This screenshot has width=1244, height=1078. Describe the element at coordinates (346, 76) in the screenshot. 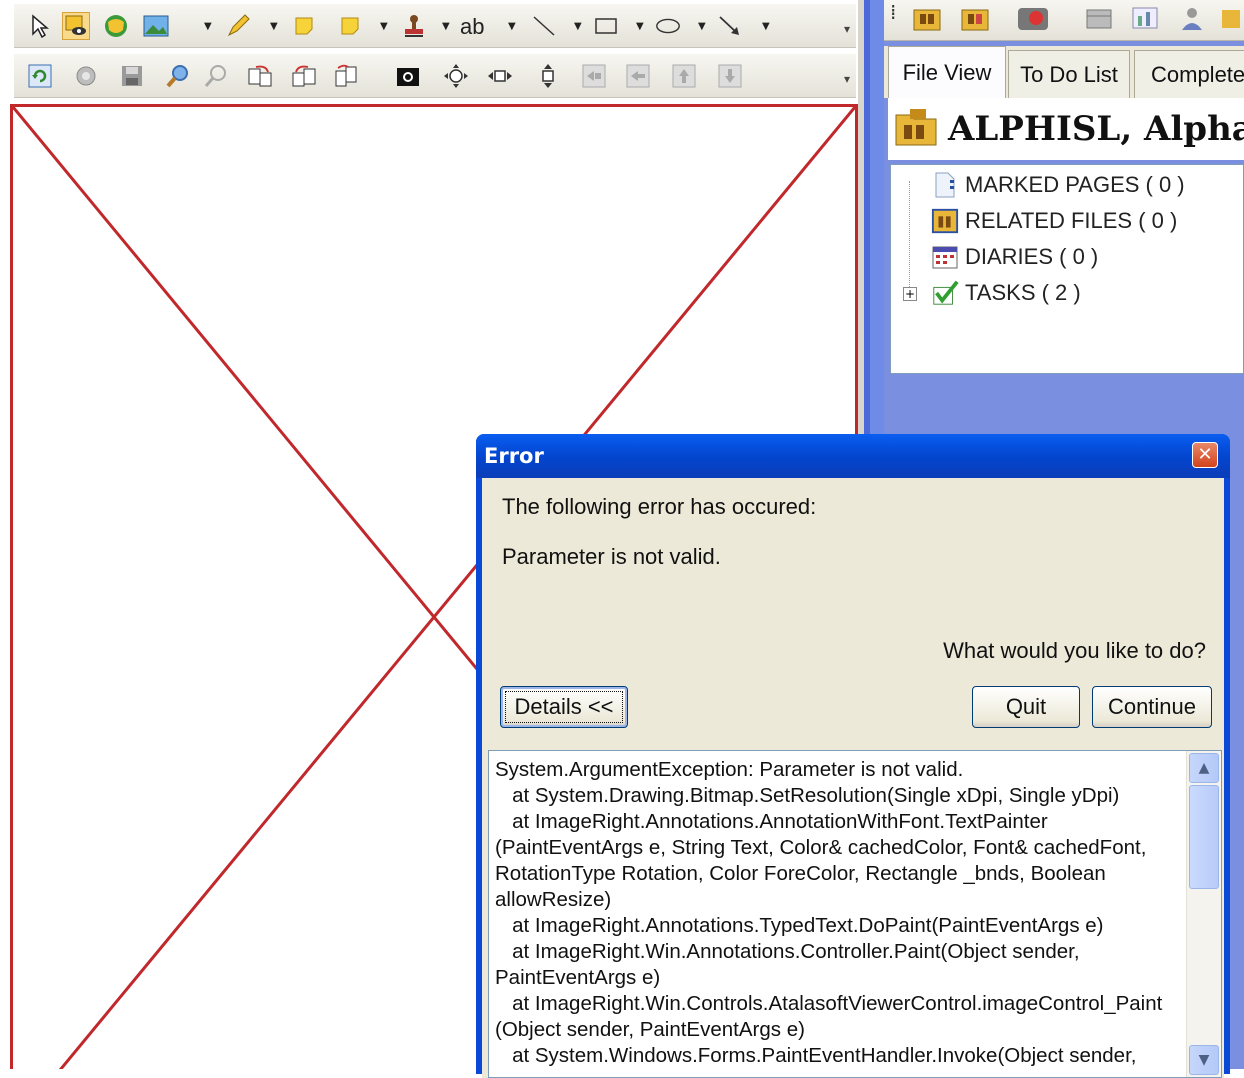

I see `flip-icon` at that location.